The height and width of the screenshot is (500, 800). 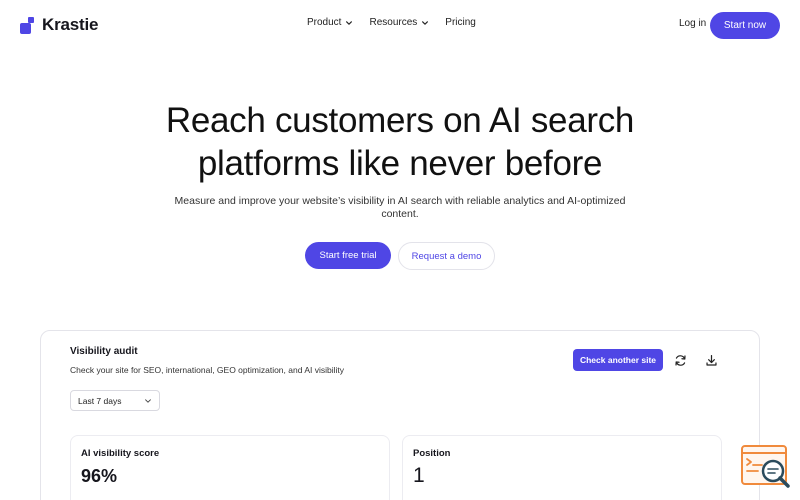 I want to click on start-free-trial-button: Start free trial, so click(x=348, y=255).